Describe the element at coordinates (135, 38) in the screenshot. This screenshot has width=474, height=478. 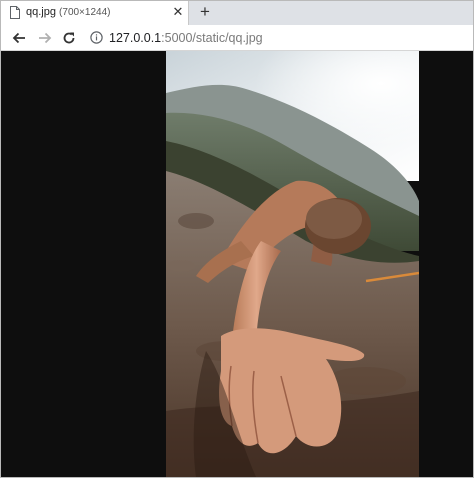
I see `url-host: 127.0.0.1` at that location.